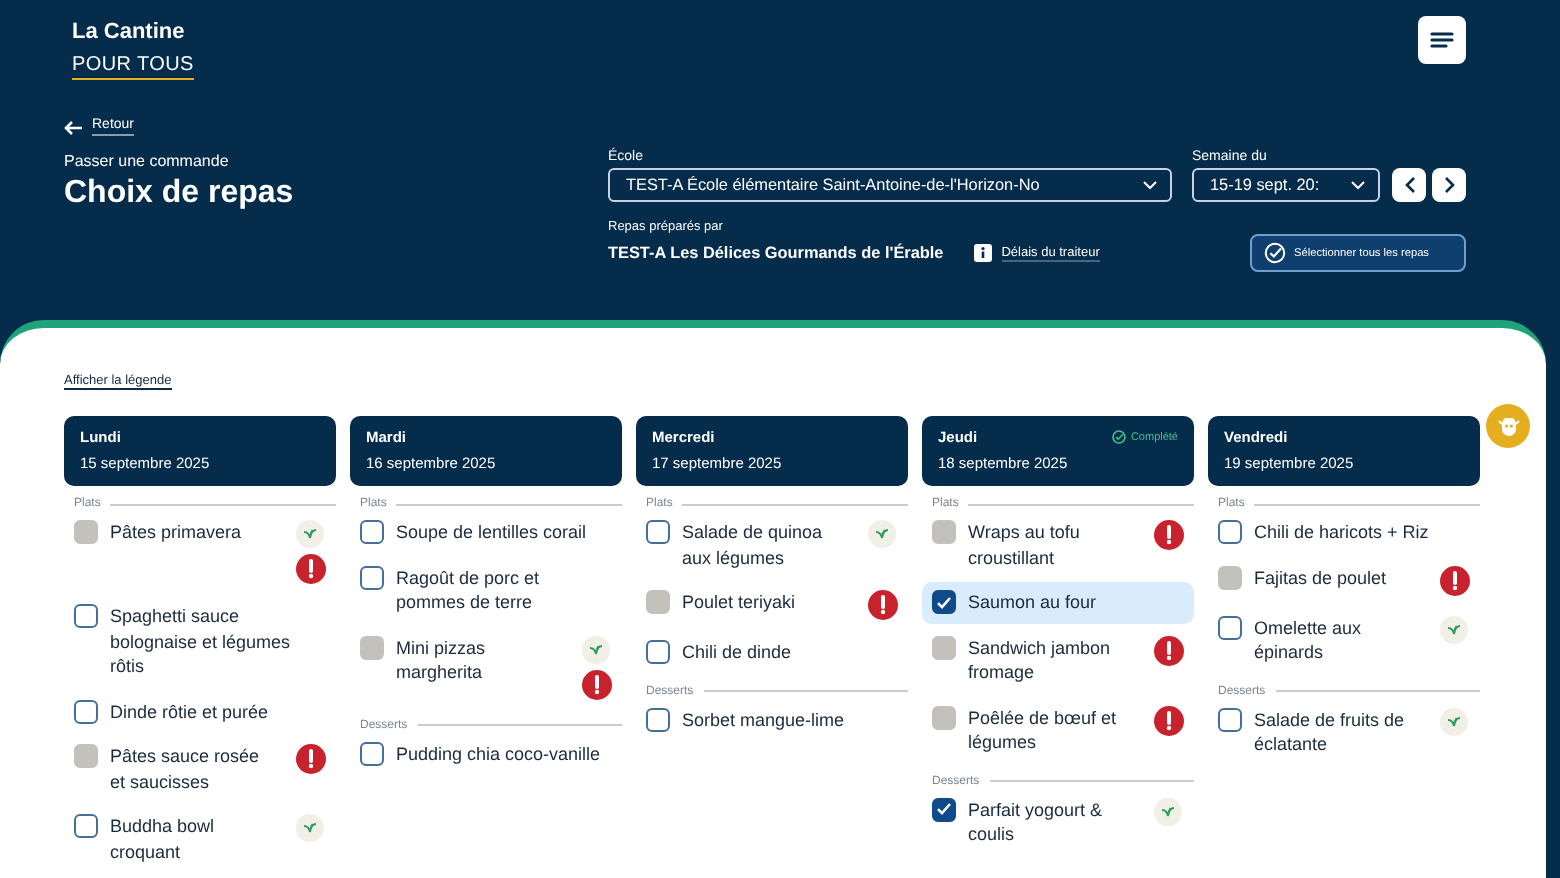 The height and width of the screenshot is (878, 1560). Describe the element at coordinates (1330, 732) in the screenshot. I see `meal-name: Salade de fruits de éclatante` at that location.